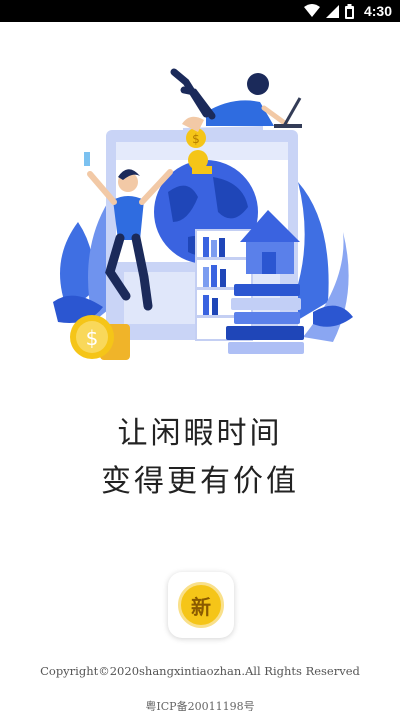  What do you see at coordinates (265, 319) in the screenshot?
I see `book-stack-graphic` at bounding box center [265, 319].